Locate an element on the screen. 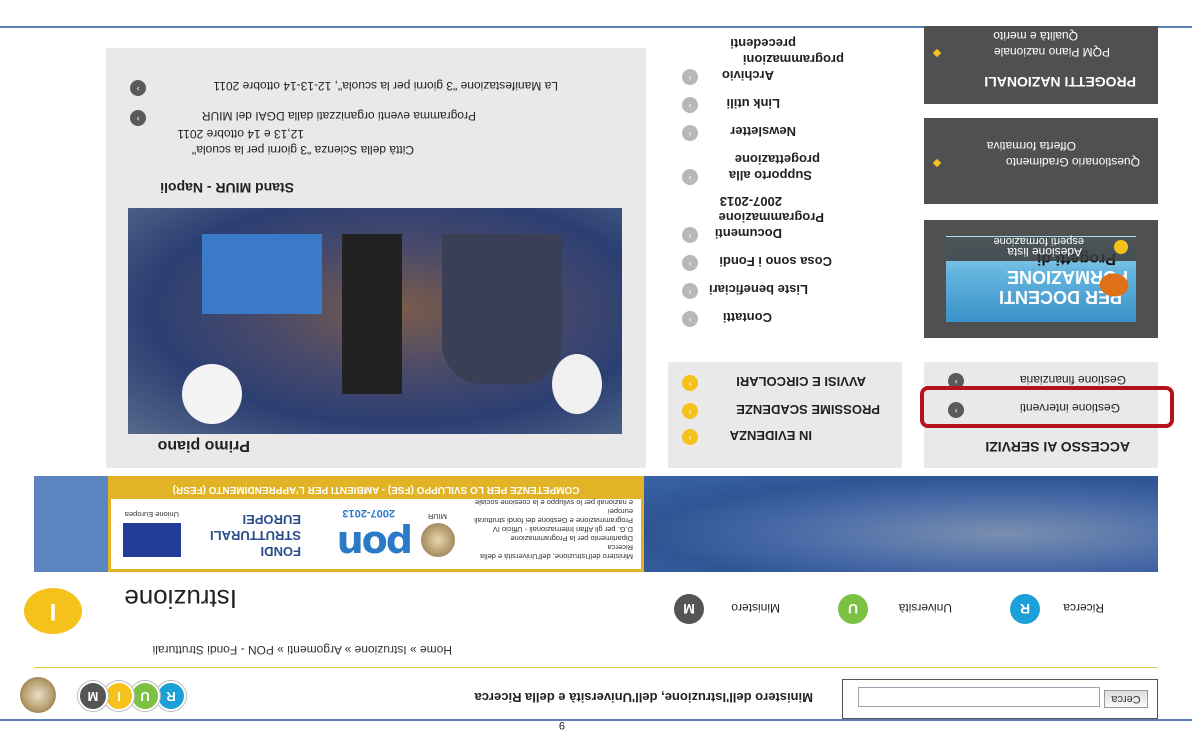  cosa-sono-fondi-link: Cosa sono i Fondi is located at coordinates (775, 261).